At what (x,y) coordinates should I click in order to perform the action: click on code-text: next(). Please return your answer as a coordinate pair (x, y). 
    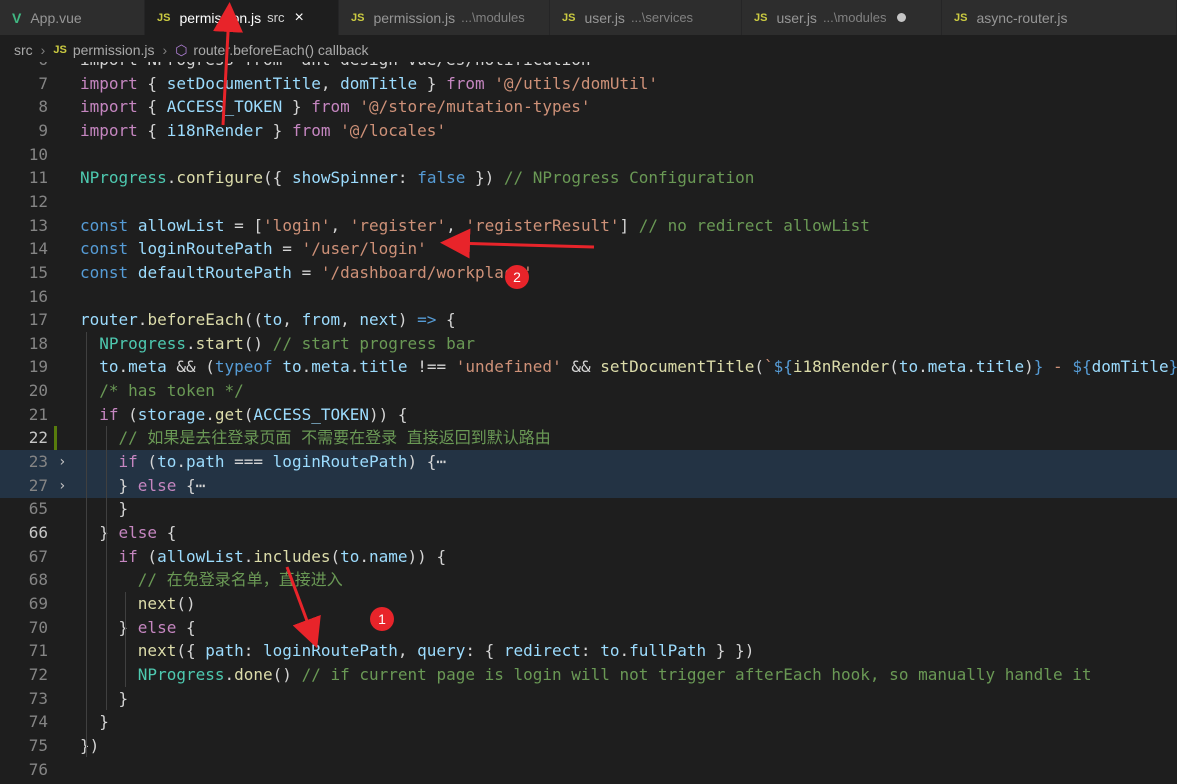
    Looking at the image, I should click on (166, 603).